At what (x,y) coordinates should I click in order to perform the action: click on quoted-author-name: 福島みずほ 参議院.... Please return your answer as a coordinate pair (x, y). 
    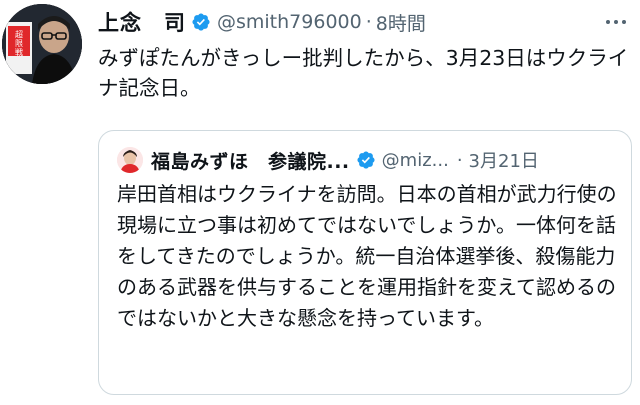
    Looking at the image, I should click on (250, 160).